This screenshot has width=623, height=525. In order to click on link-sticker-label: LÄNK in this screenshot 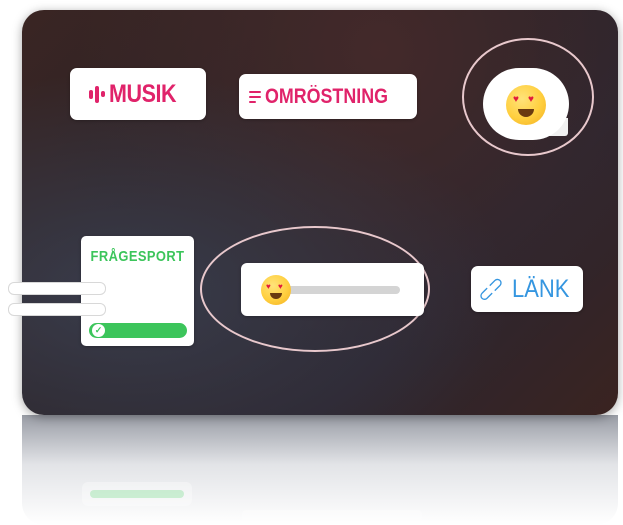, I will do `click(541, 288)`.